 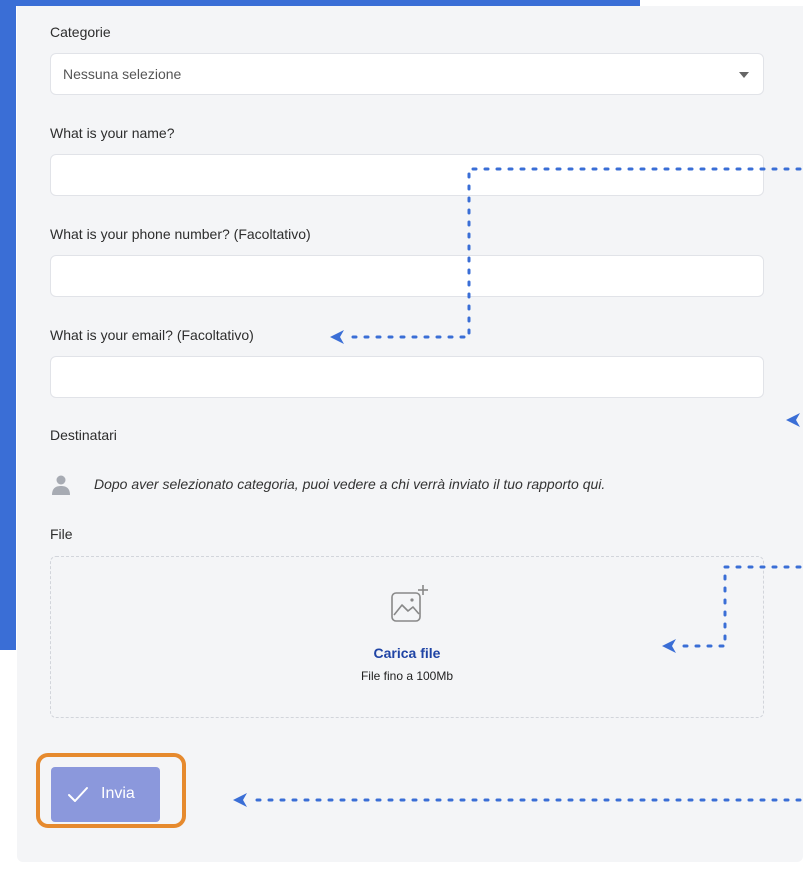 What do you see at coordinates (112, 133) in the screenshot?
I see `name-label: What is your name?` at bounding box center [112, 133].